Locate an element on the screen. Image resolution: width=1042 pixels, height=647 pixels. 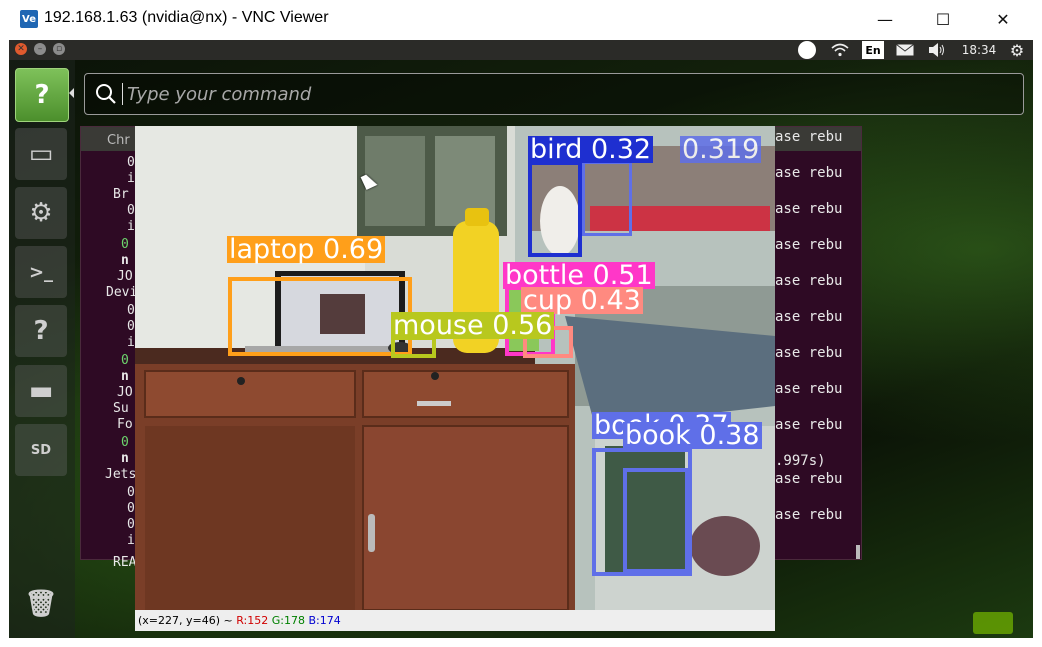
sd-card-icon: SD is located at coordinates (41, 450).